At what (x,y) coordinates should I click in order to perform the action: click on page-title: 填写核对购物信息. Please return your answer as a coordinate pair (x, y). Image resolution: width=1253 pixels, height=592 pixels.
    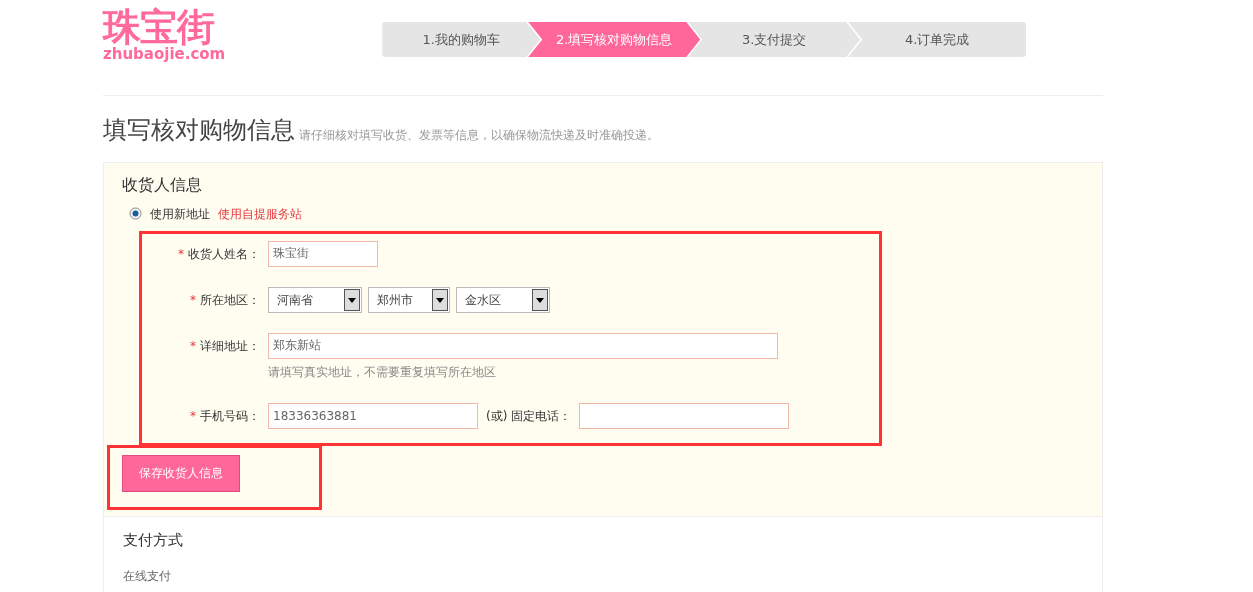
    Looking at the image, I should click on (199, 130).